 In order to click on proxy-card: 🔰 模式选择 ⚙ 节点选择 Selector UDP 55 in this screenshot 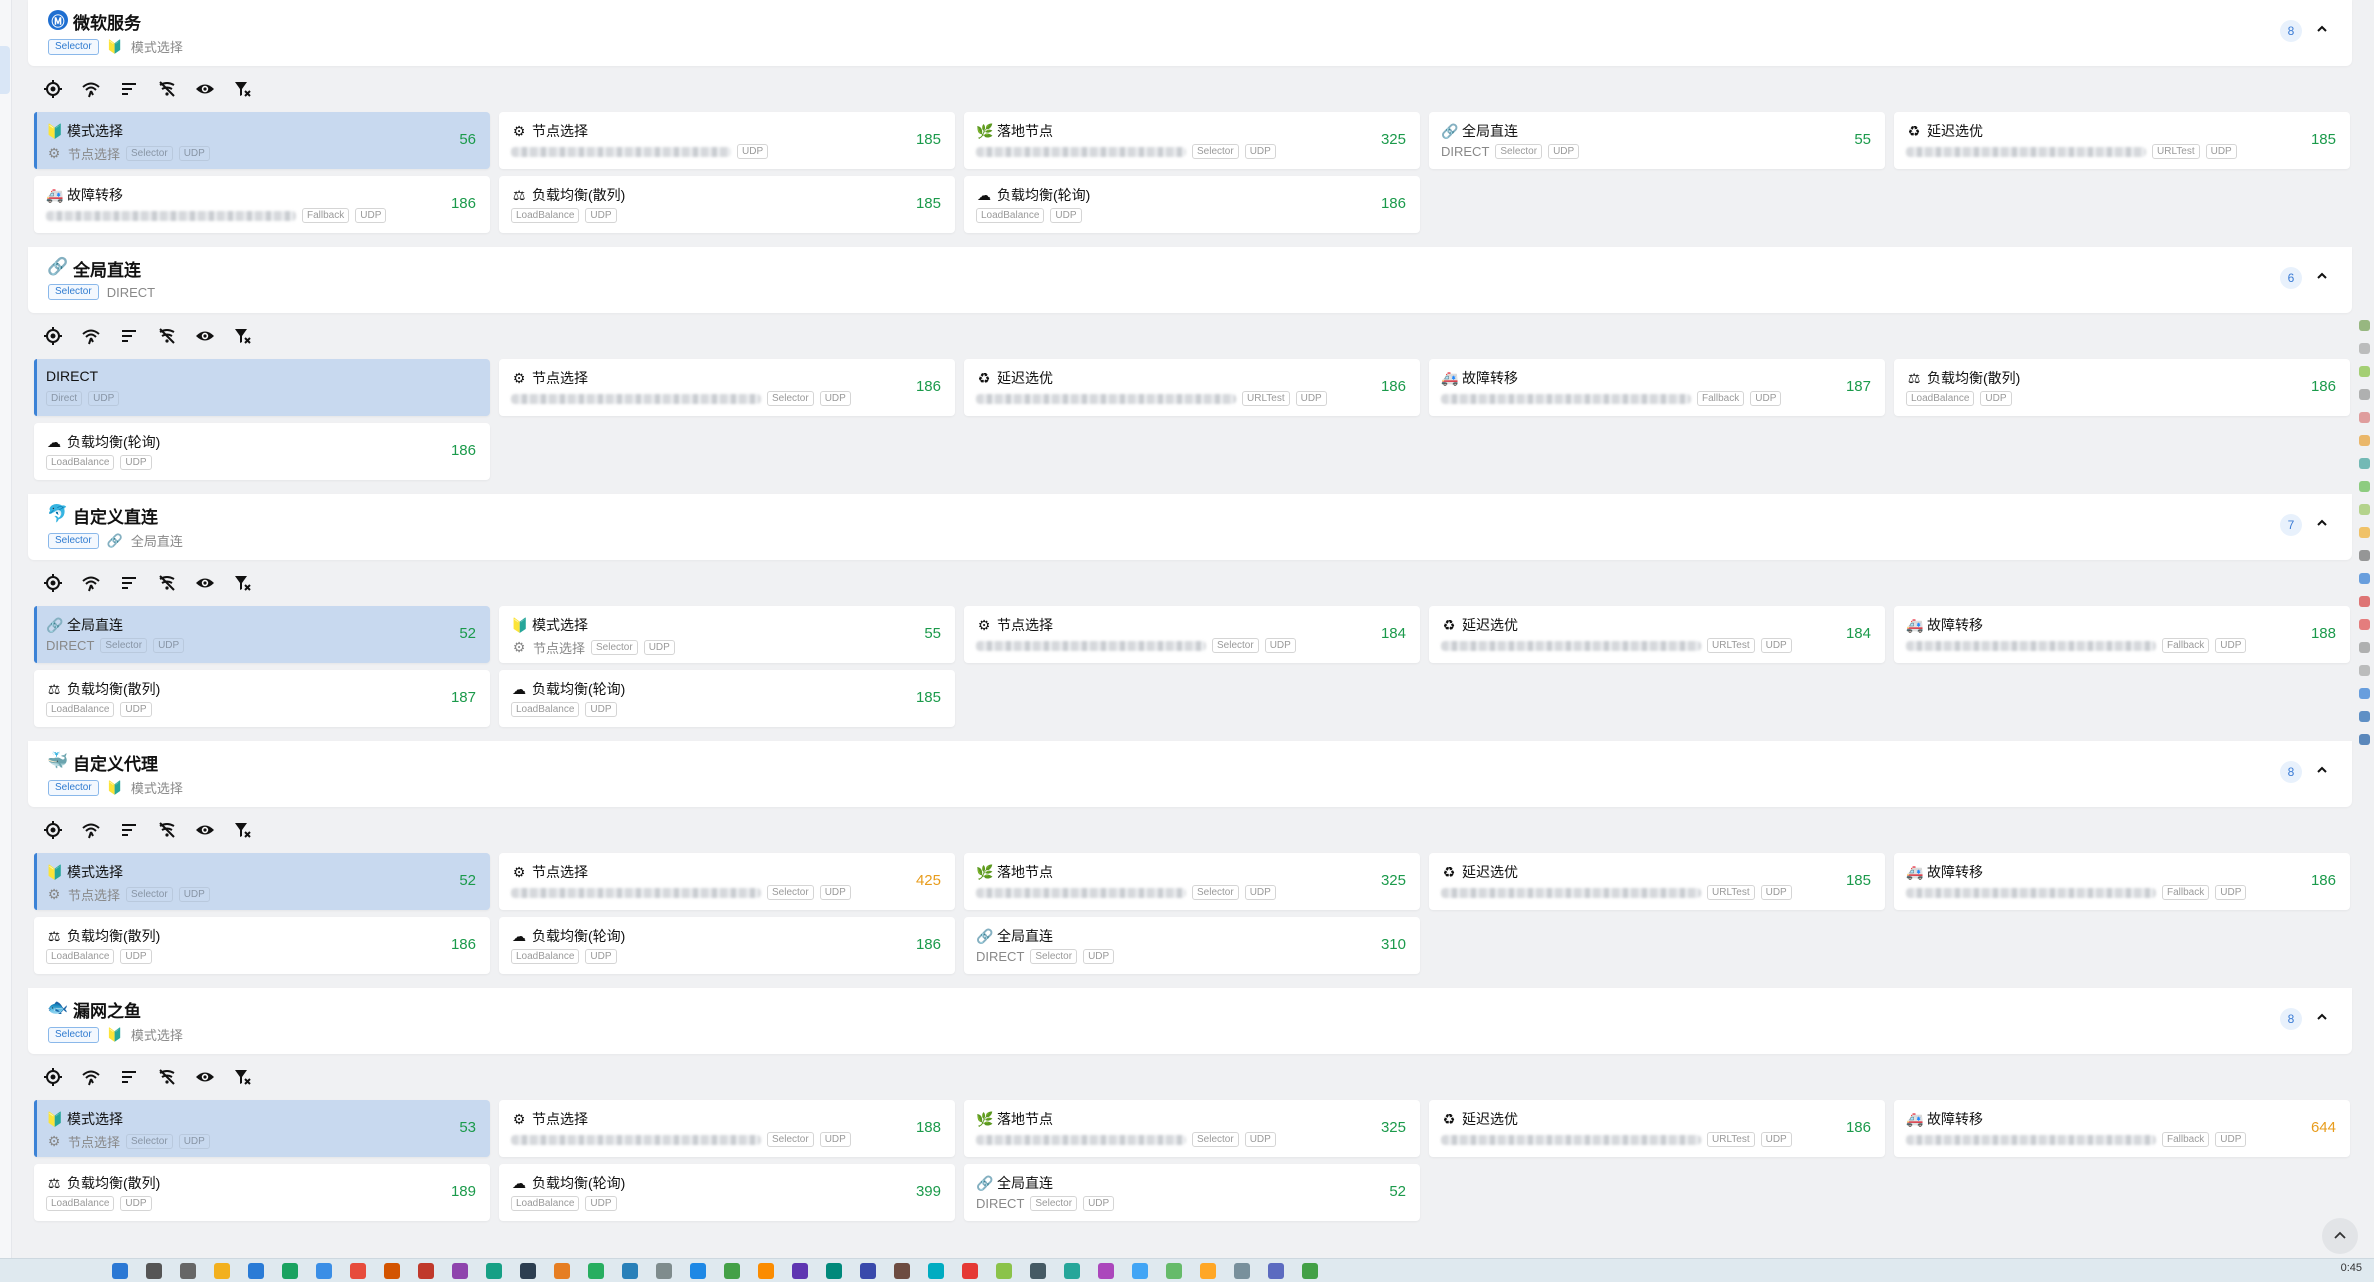, I will do `click(727, 634)`.